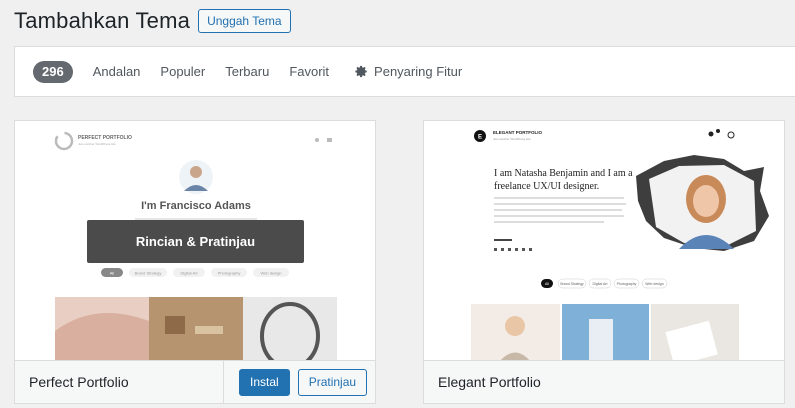  What do you see at coordinates (53, 71) in the screenshot?
I see `theme-count-badge: 296` at bounding box center [53, 71].